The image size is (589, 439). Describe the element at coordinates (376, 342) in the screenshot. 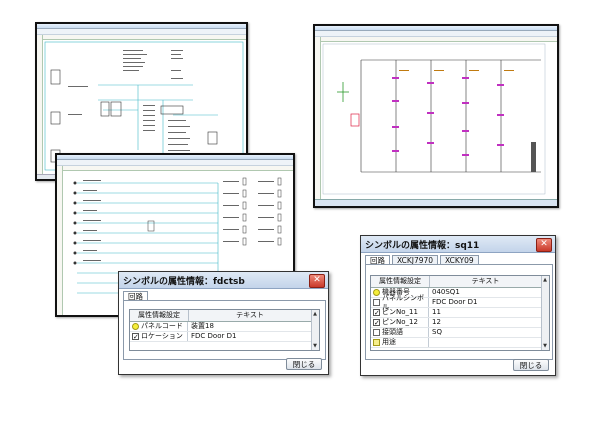

I see `yellow-box-icon` at that location.